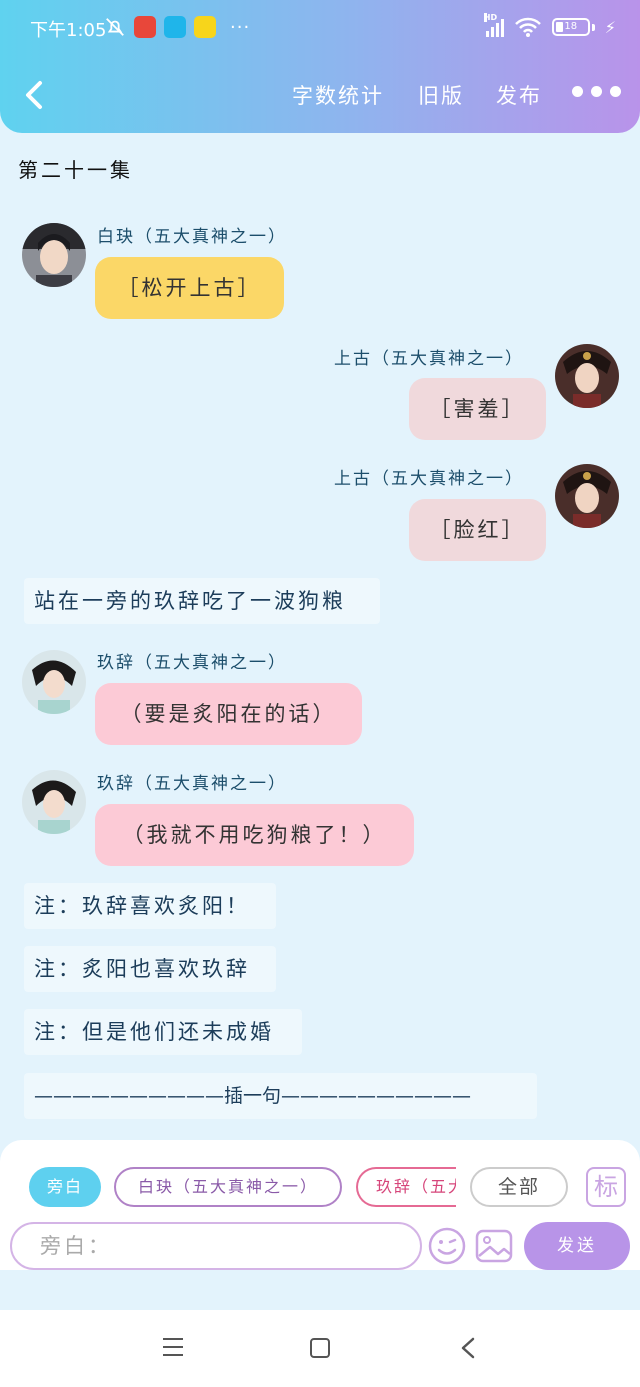 The width and height of the screenshot is (640, 1387). Describe the element at coordinates (593, 27) in the screenshot. I see `battery-tip` at that location.